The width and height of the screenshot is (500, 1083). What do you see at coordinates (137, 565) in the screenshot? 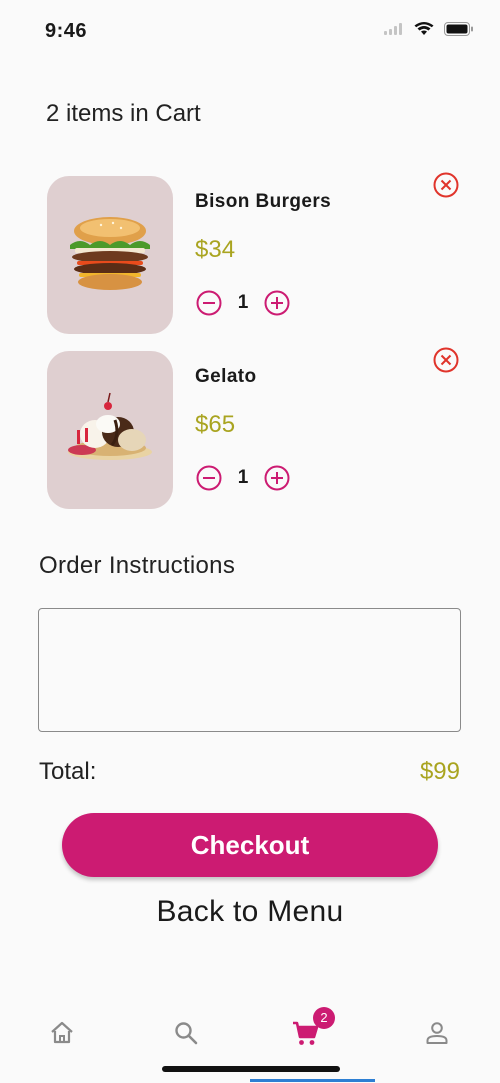
I see `order-instructions-label: Order Instructions` at bounding box center [137, 565].